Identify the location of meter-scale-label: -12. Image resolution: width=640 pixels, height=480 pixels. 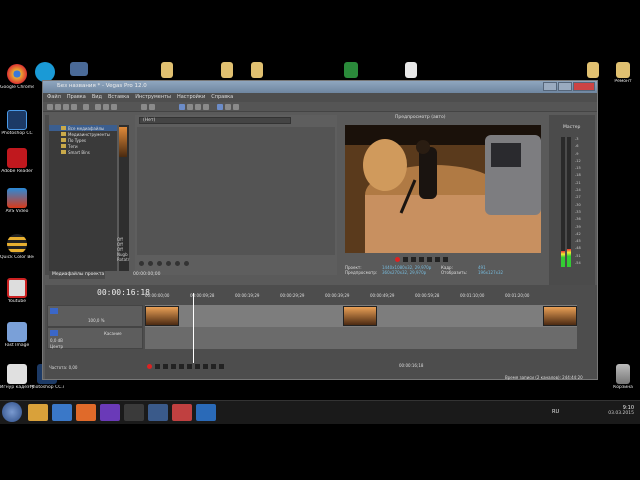
(578, 160).